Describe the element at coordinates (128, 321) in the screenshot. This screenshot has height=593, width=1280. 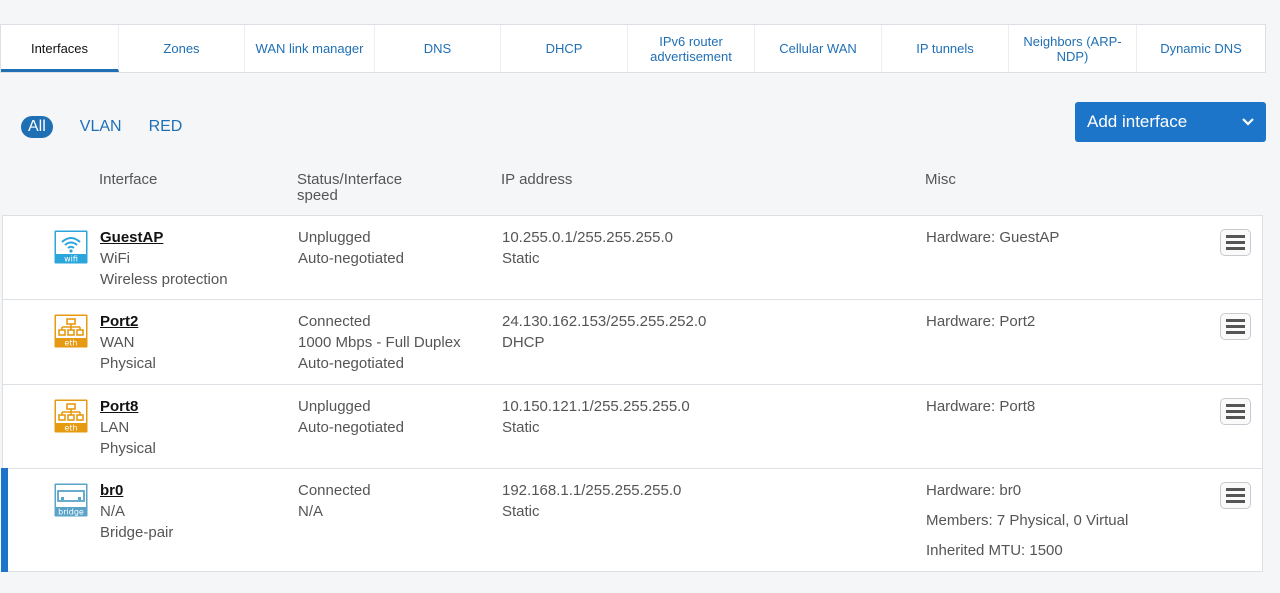
I see `interface-name-link: Port2` at that location.